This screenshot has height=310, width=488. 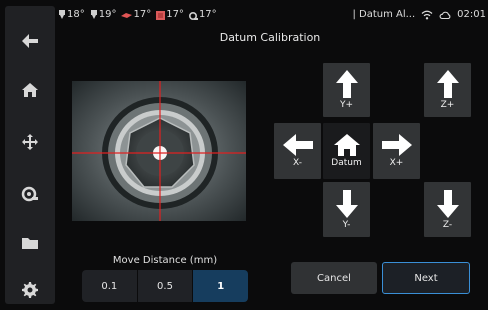 What do you see at coordinates (272, 17) in the screenshot?
I see `status-bar: 18° 19° 17° 17° 17° | Datum Al... 02:01` at bounding box center [272, 17].